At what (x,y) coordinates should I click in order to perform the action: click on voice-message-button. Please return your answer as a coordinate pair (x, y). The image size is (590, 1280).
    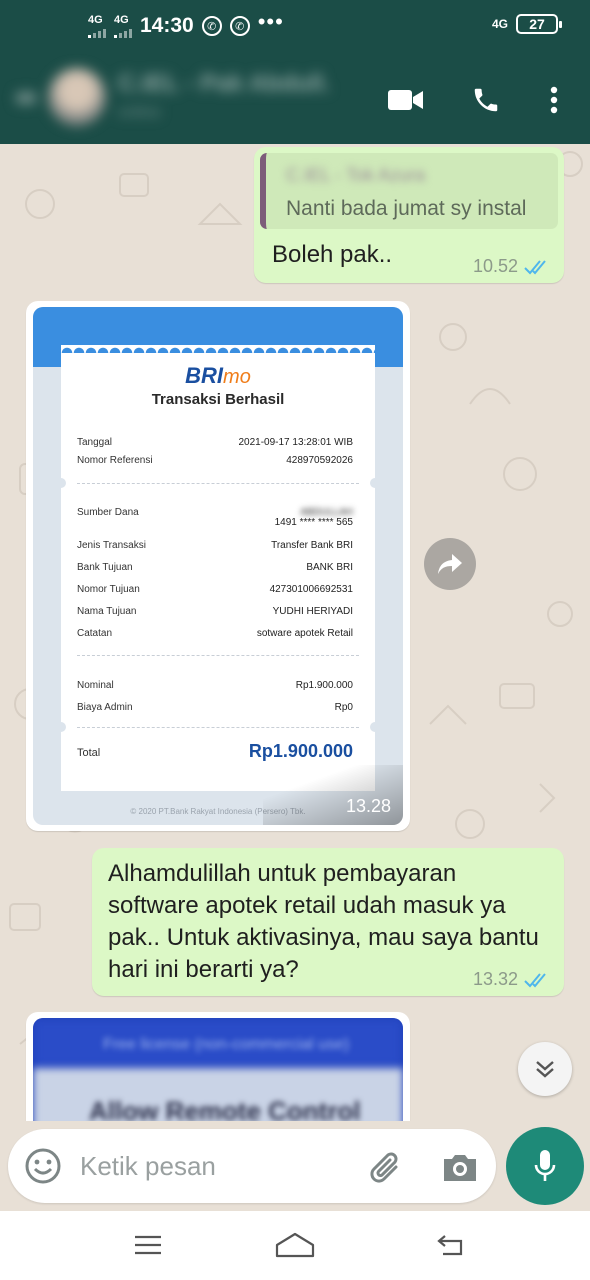
    Looking at the image, I should click on (545, 1166).